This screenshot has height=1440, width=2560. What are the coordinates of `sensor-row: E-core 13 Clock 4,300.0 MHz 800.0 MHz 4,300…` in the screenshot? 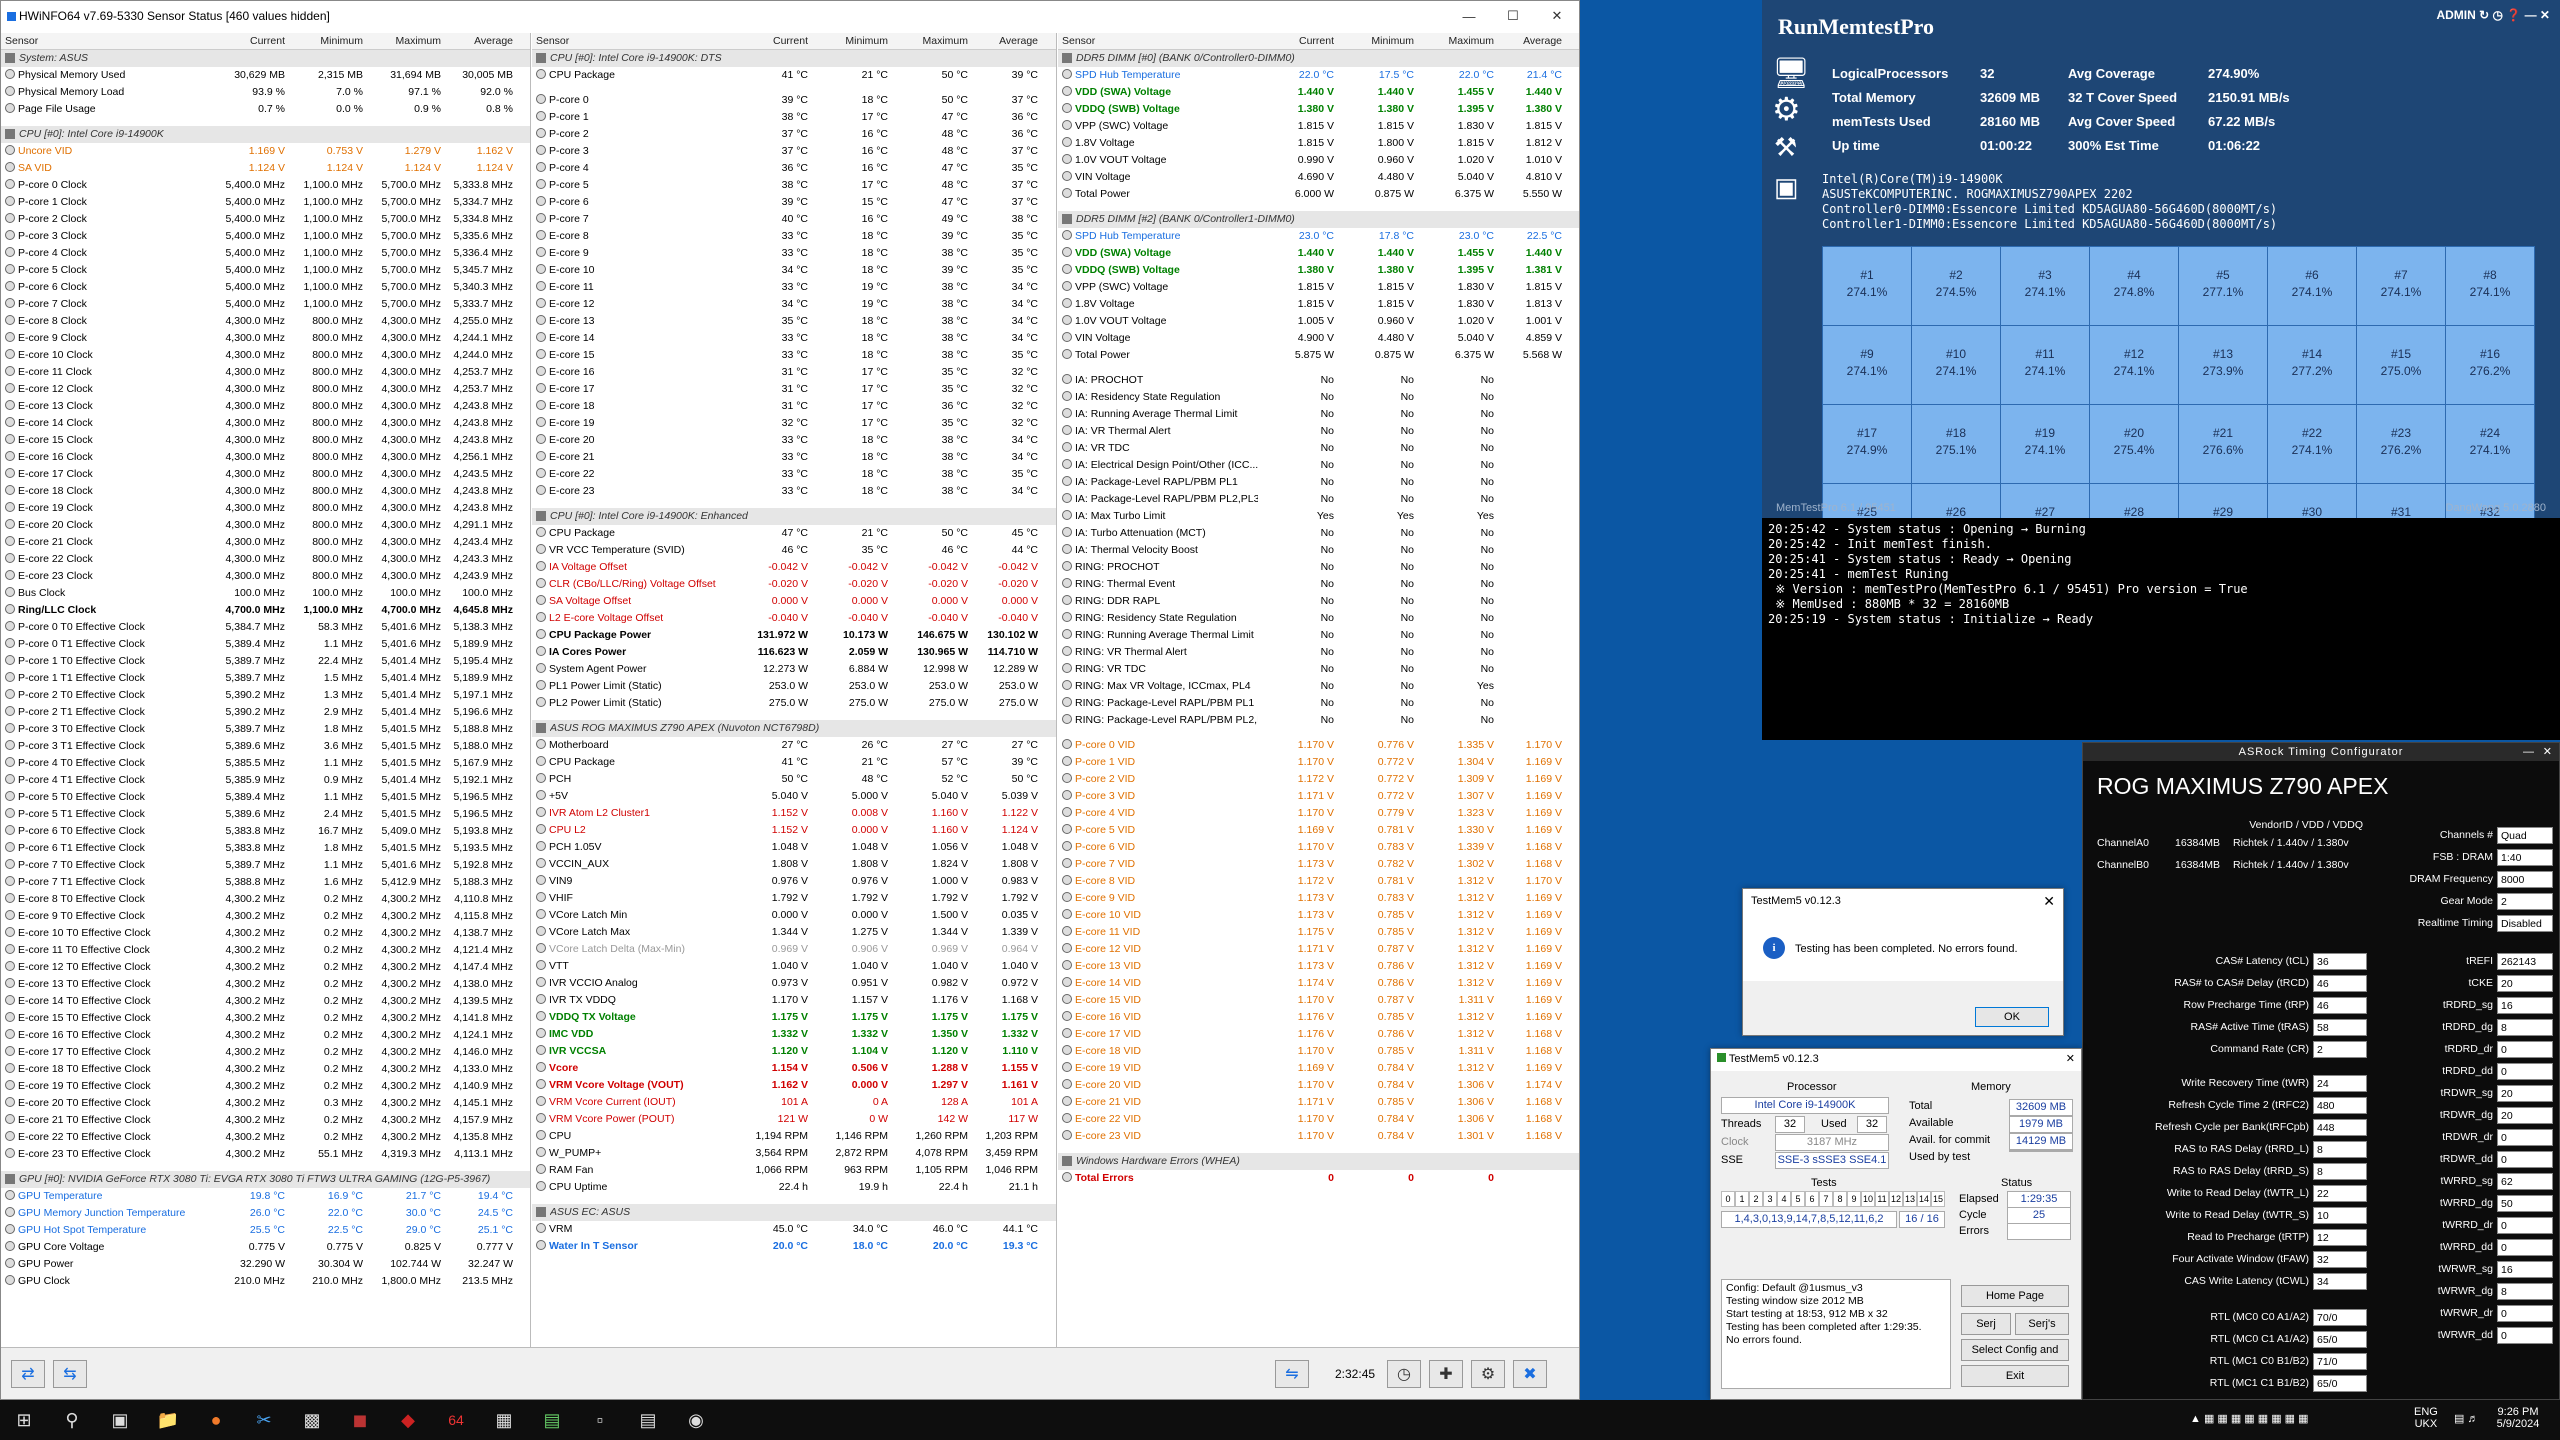 It's located at (265, 406).